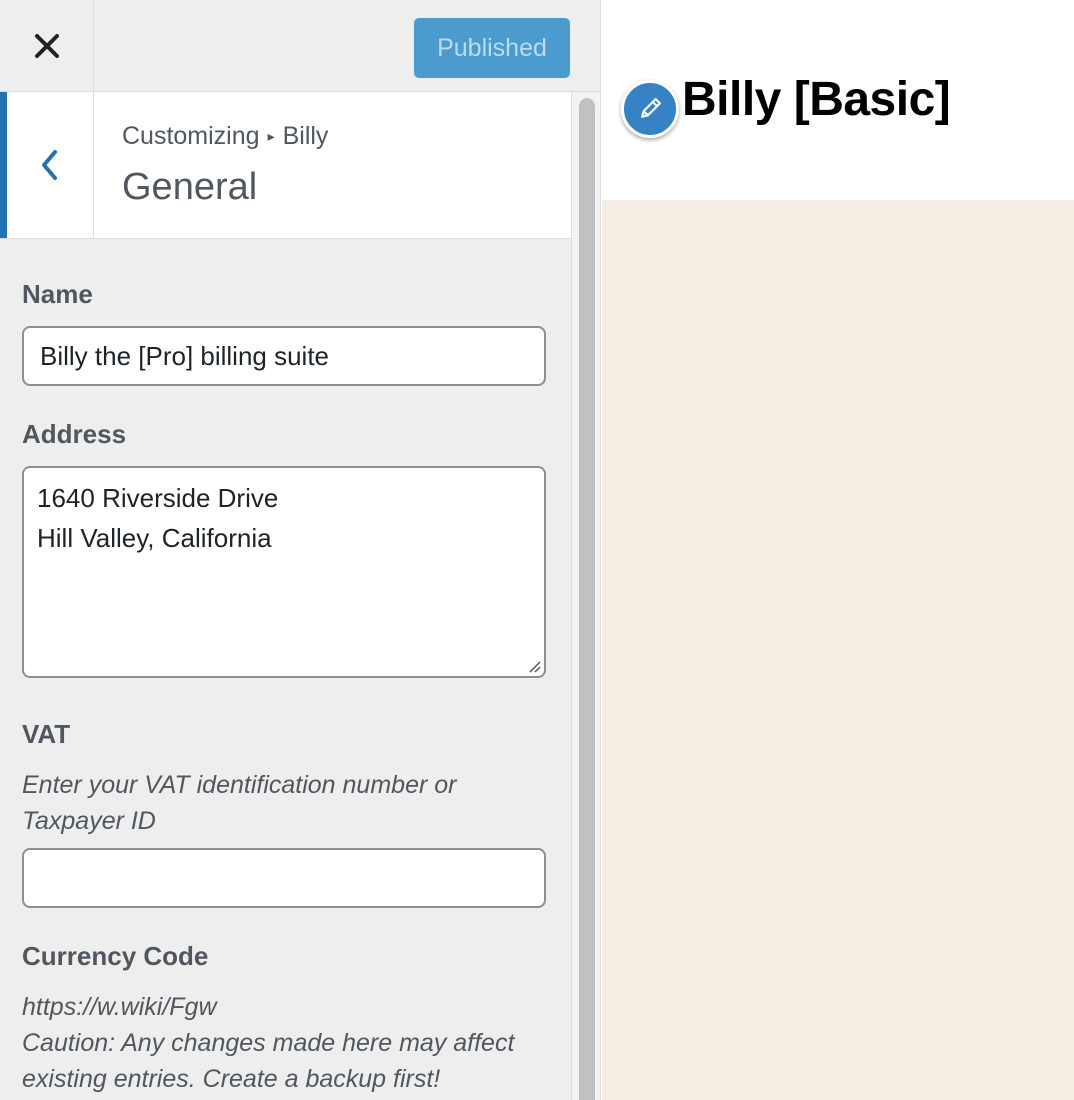  Describe the element at coordinates (57, 294) in the screenshot. I see `name-label: Name` at that location.